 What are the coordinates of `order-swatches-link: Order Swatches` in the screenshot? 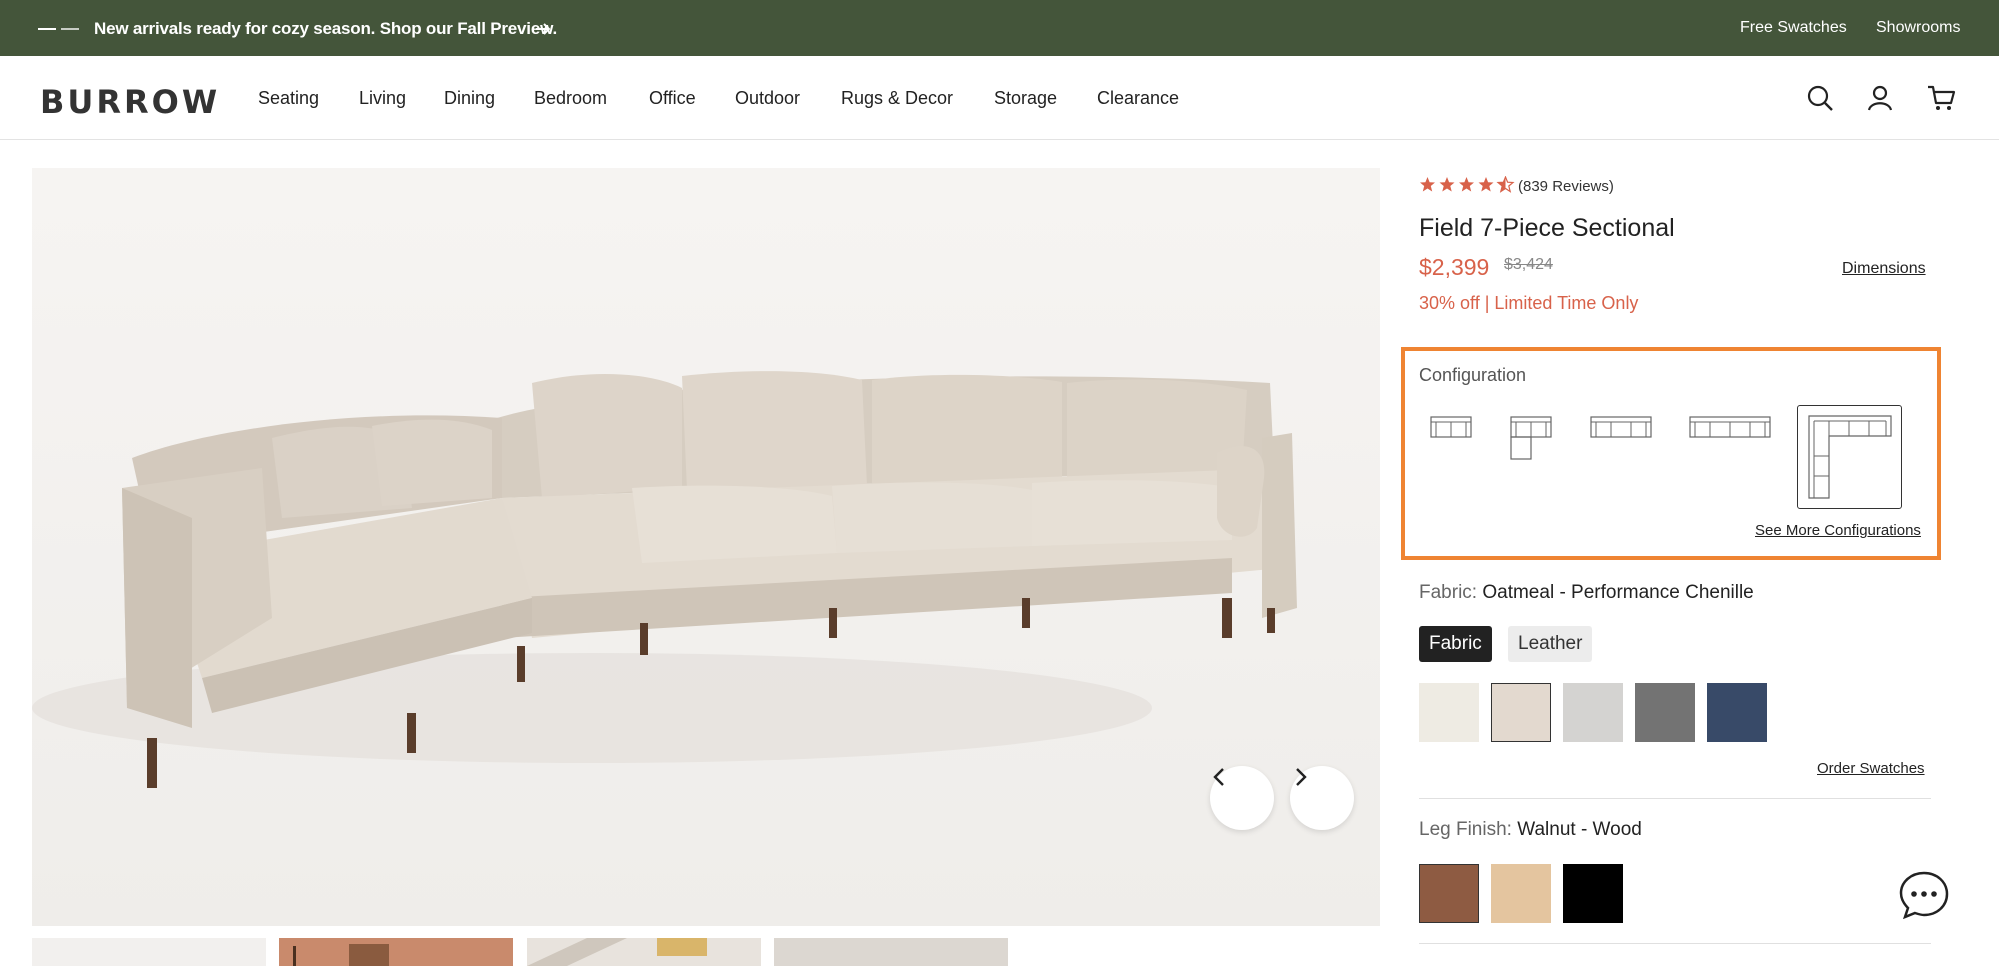 It's located at (1871, 768).